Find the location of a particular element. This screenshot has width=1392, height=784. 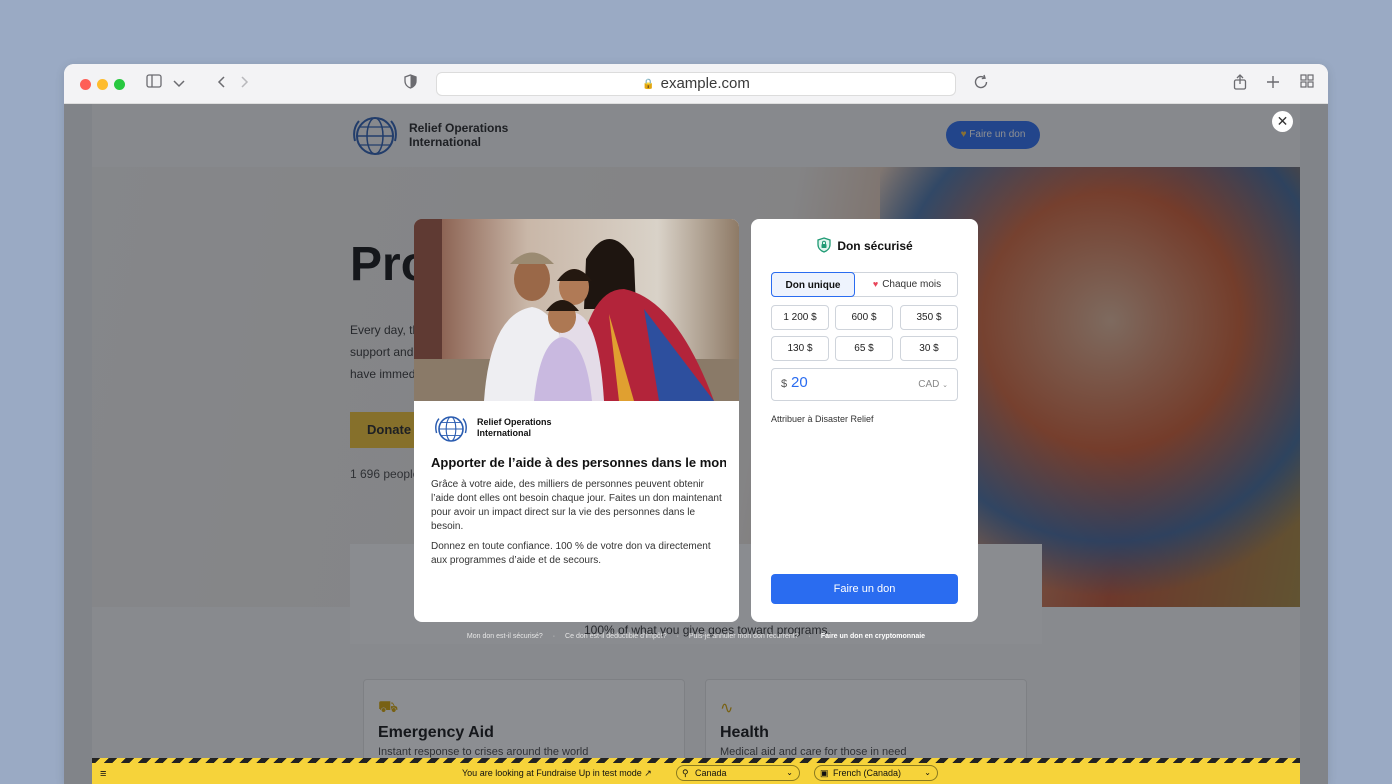

sidebar-toggle-icon is located at coordinates (154, 84).